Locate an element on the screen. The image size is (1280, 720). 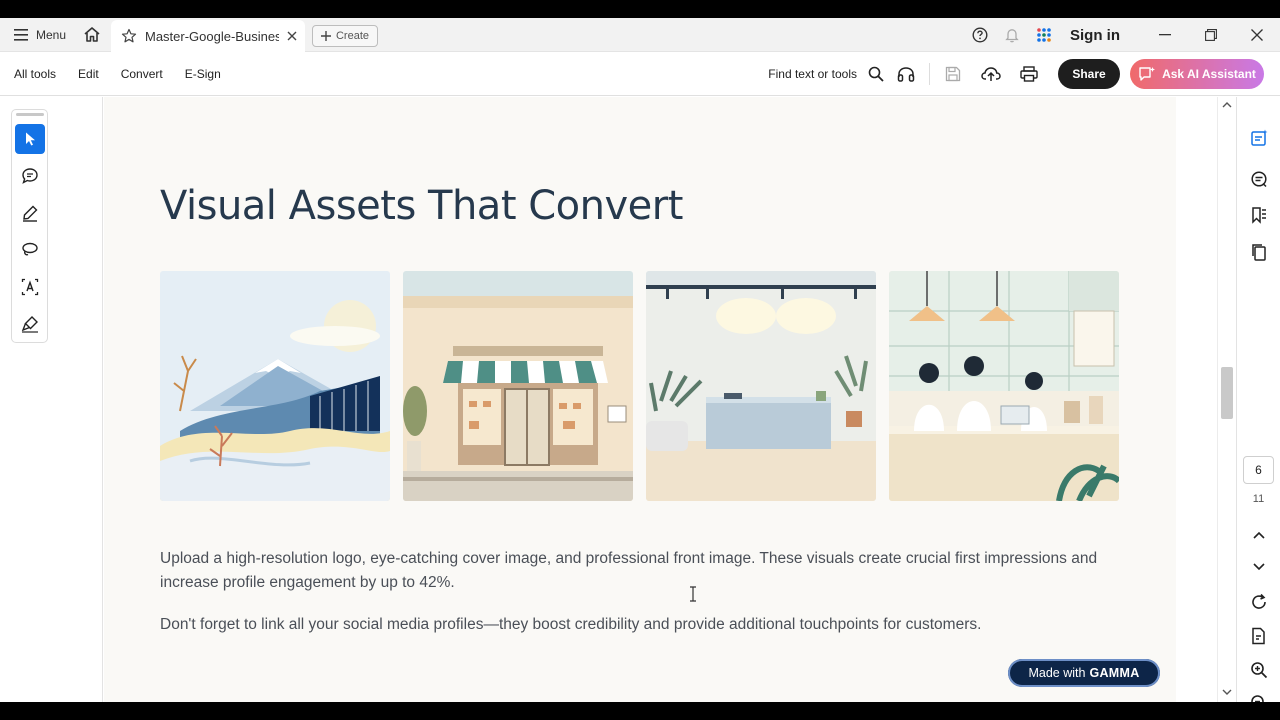
home-icon is located at coordinates (92, 34).